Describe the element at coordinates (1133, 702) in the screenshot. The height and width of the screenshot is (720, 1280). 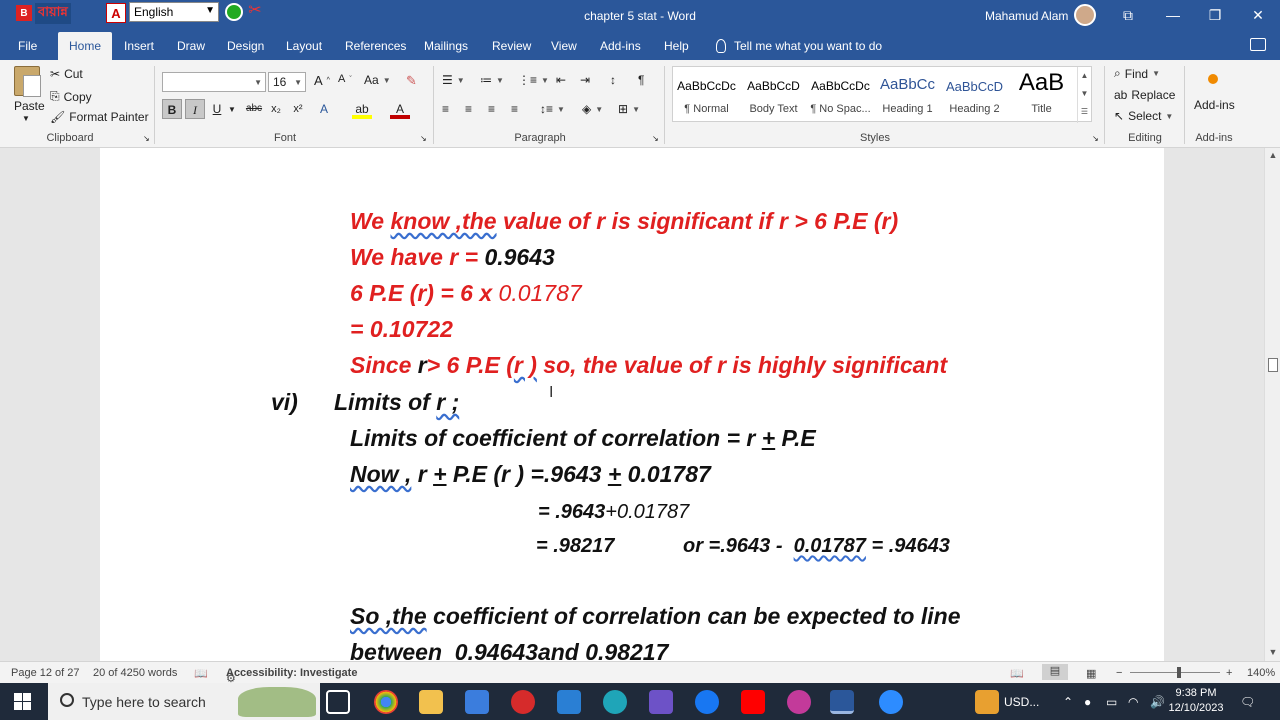
I see `wifi-icon: ◠` at that location.